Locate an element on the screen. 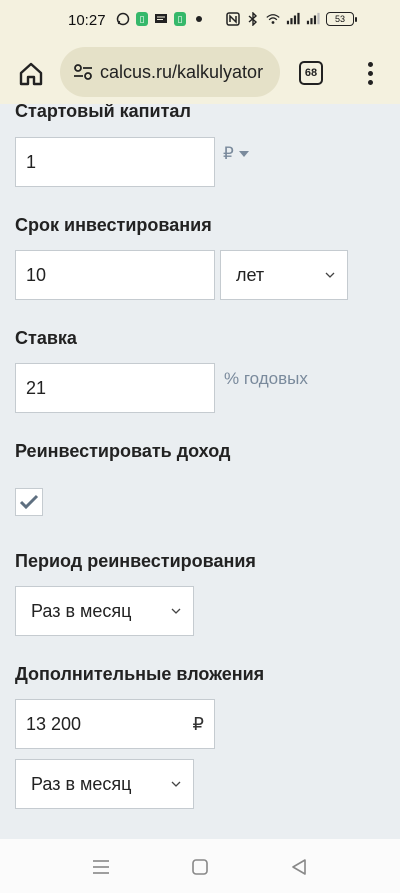 The width and height of the screenshot is (400, 893). reinvest-period-select: Раз в месяц is located at coordinates (104, 611).